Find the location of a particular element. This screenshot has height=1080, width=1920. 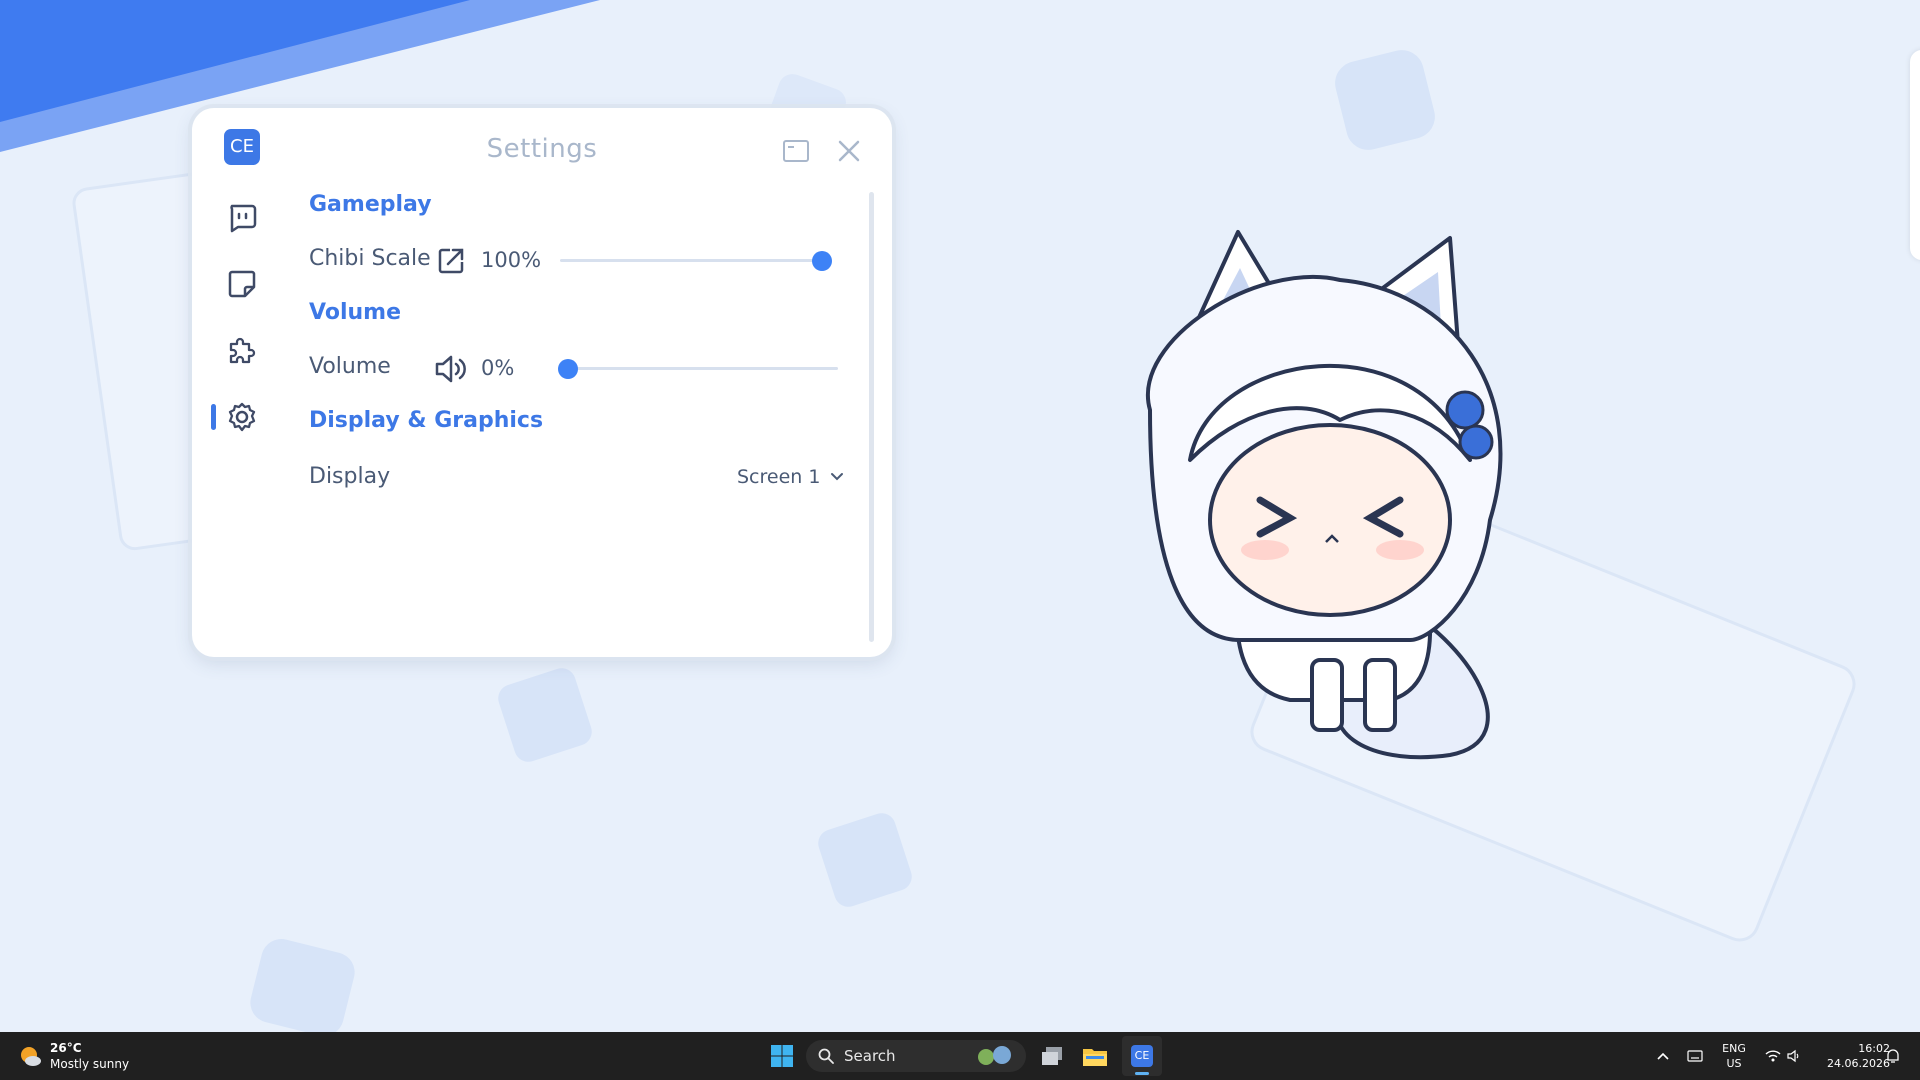

search-highlight-icon is located at coordinates (994, 1055).